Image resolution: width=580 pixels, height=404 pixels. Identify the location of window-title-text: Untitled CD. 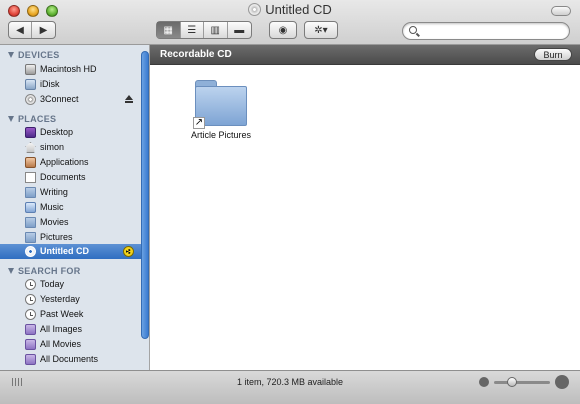
(298, 9).